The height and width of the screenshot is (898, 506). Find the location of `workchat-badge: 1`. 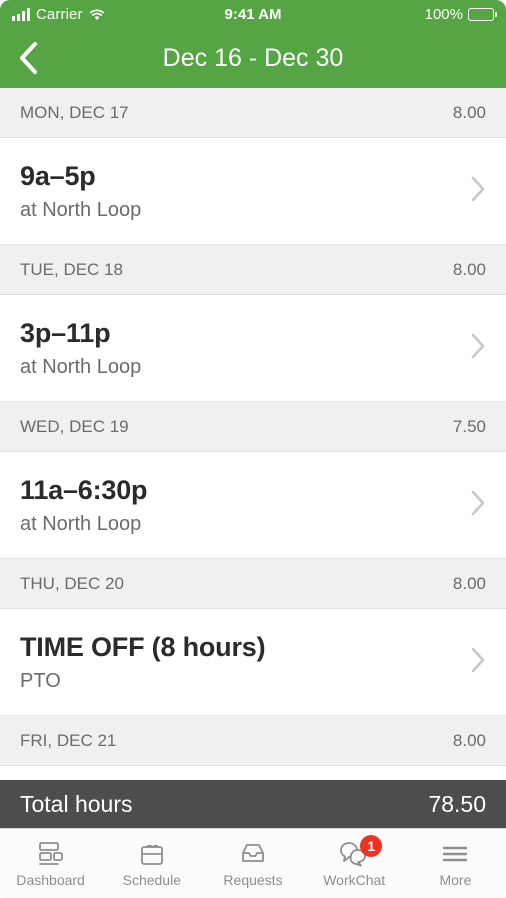

workchat-badge: 1 is located at coordinates (371, 846).